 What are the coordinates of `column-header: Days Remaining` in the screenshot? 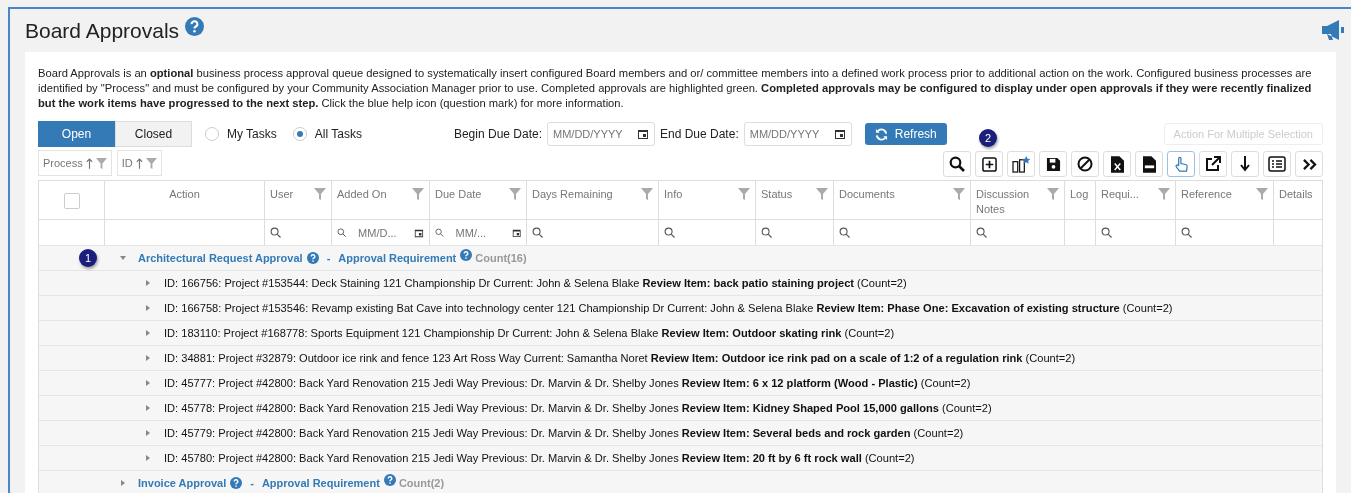 It's located at (572, 194).